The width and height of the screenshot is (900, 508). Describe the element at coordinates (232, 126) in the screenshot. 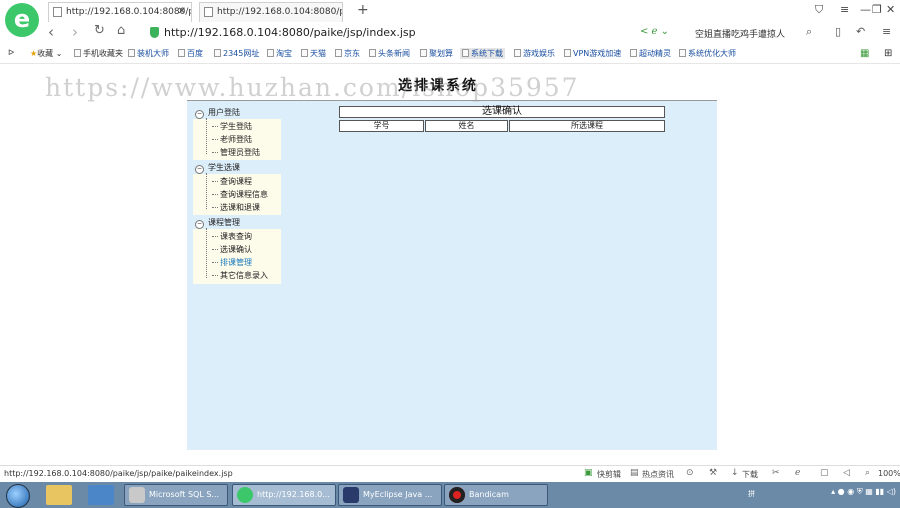

I see `menu-item-student-login: 学生登陆` at that location.